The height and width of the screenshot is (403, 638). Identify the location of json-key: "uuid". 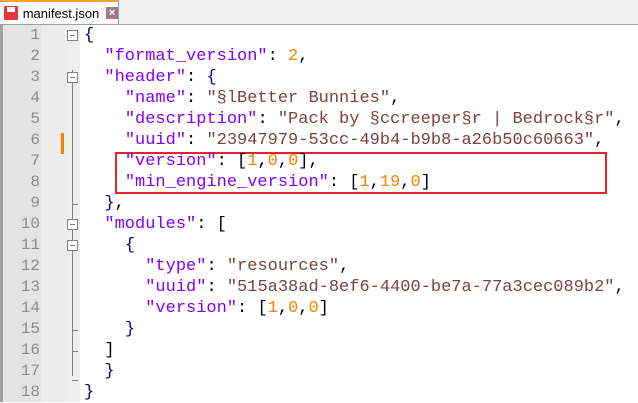
(176, 287).